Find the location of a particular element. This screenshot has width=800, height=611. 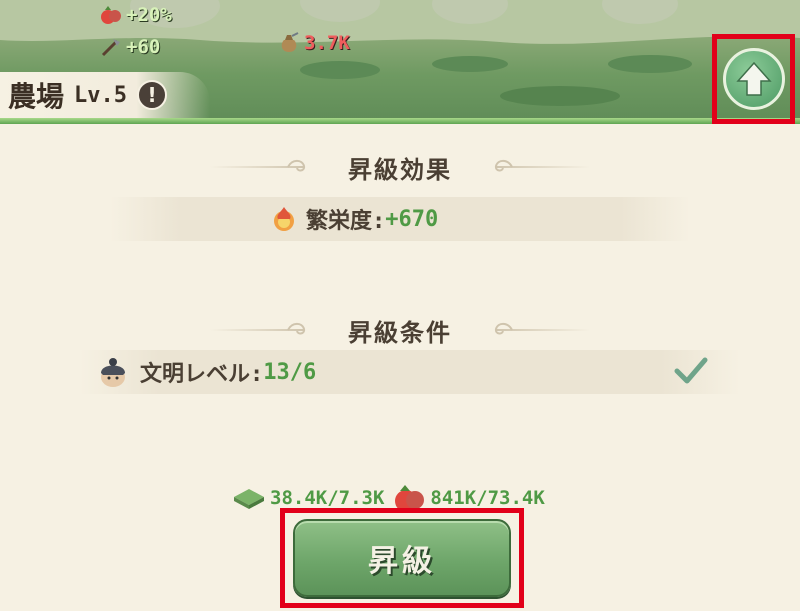

upgrade-button-highlight: 昇級 is located at coordinates (402, 558).